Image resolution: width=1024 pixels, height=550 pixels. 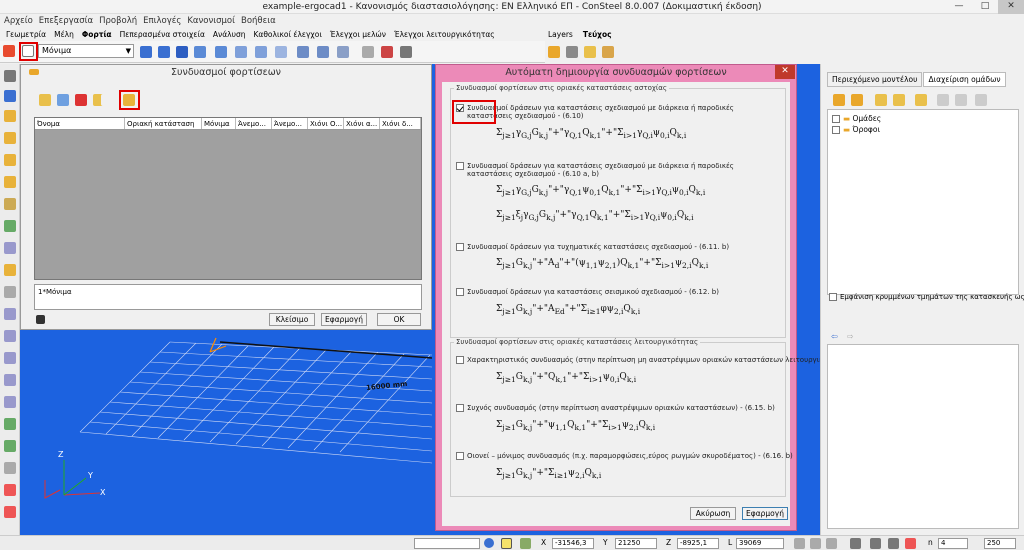 I want to click on menu-edit: Επεξεργασία, so click(x=66, y=21).